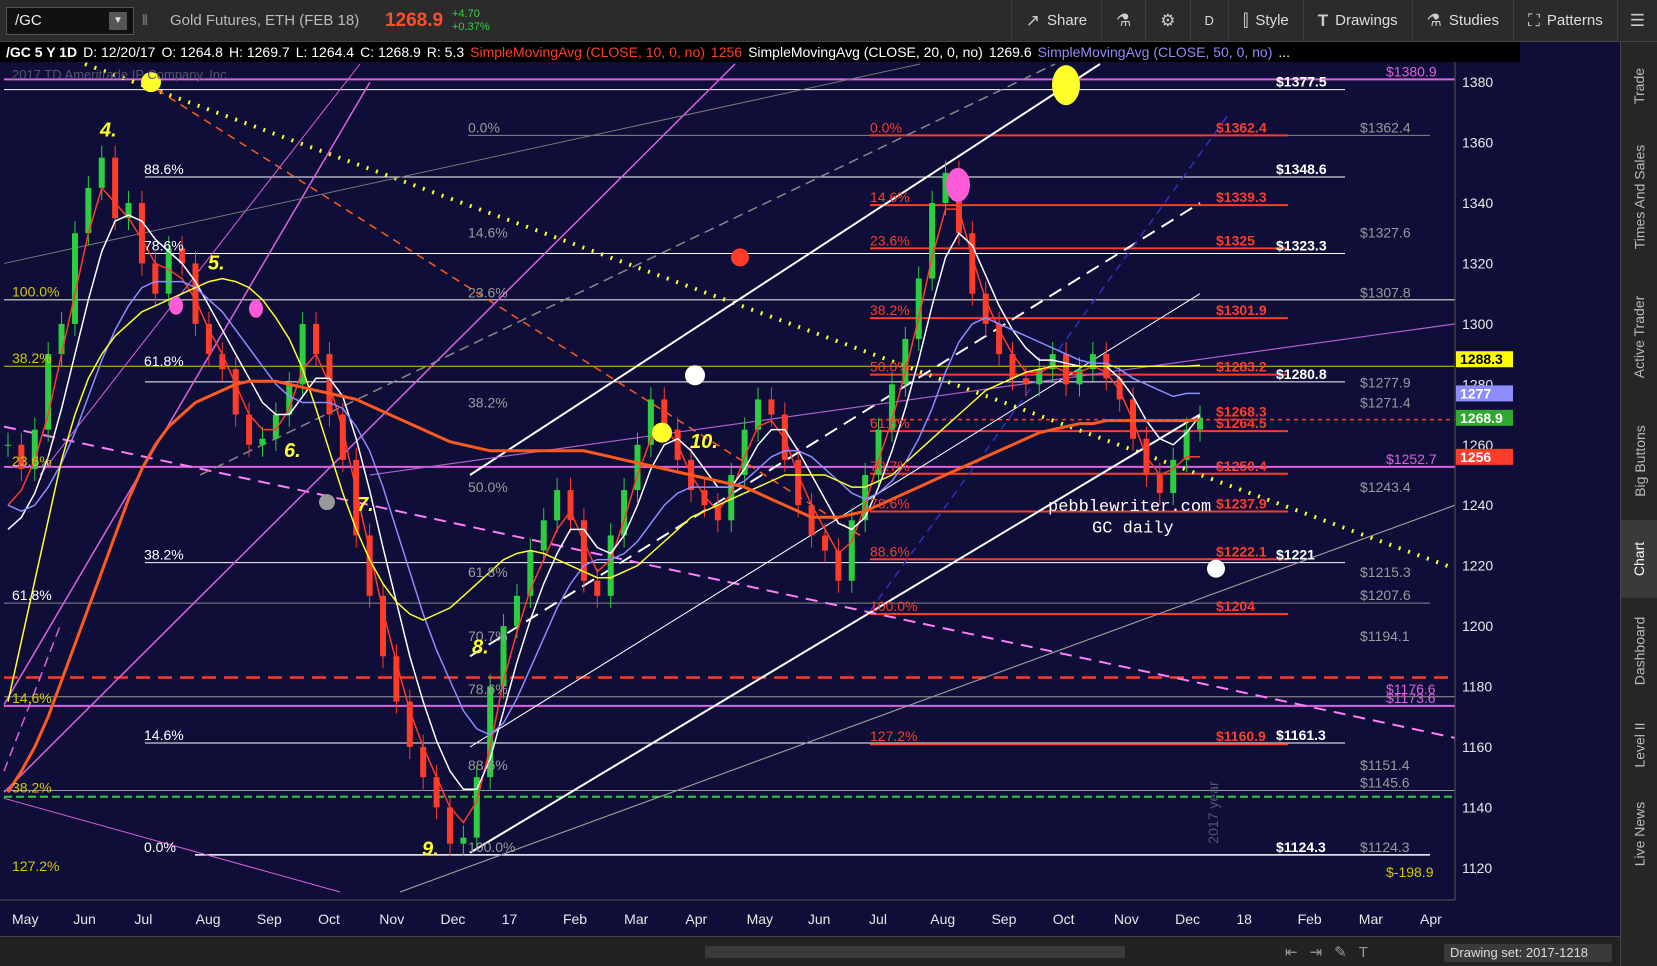  I want to click on grey-fib-price-label: $1145.6, so click(1385, 782).